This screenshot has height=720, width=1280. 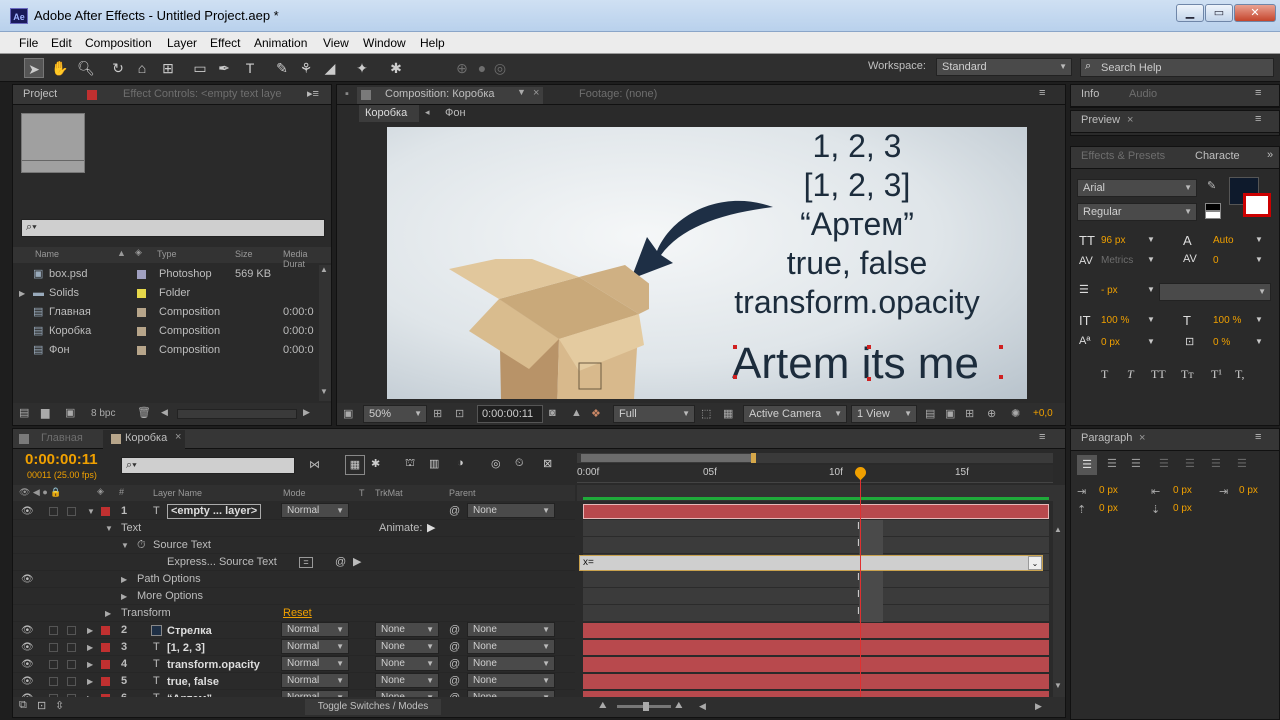 What do you see at coordinates (208, 465) in the screenshot?
I see `timeline-search-input: ⌕▾` at bounding box center [208, 465].